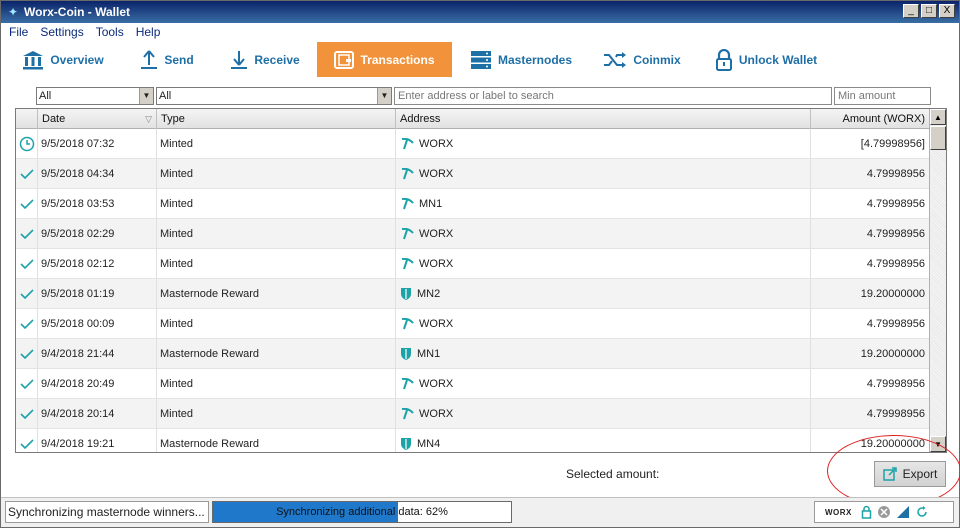  Describe the element at coordinates (179, 59) in the screenshot. I see `tab-send-label: Send` at that location.